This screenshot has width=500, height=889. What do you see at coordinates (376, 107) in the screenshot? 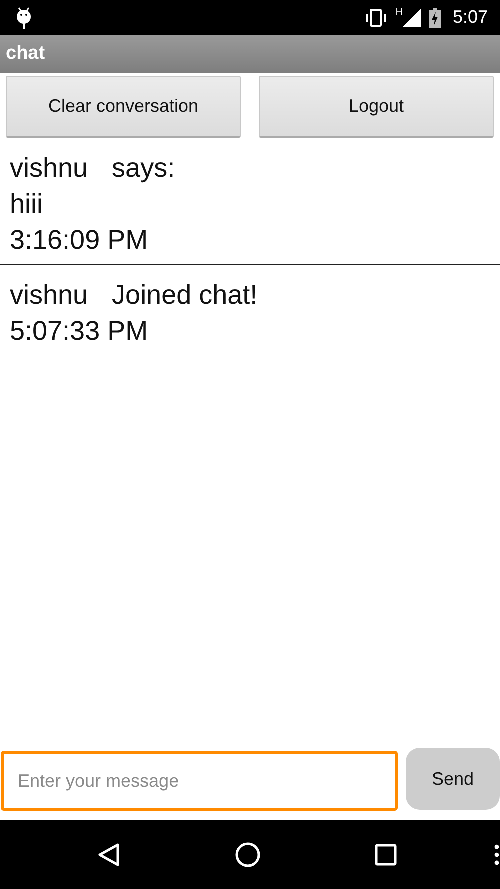
I see `logout-button: Logout` at bounding box center [376, 107].